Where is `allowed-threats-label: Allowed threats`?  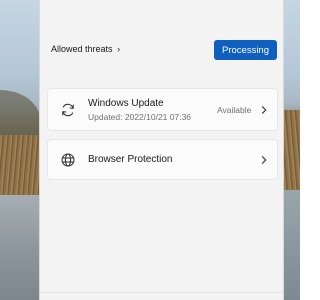
allowed-threats-label: Allowed threats is located at coordinates (82, 49).